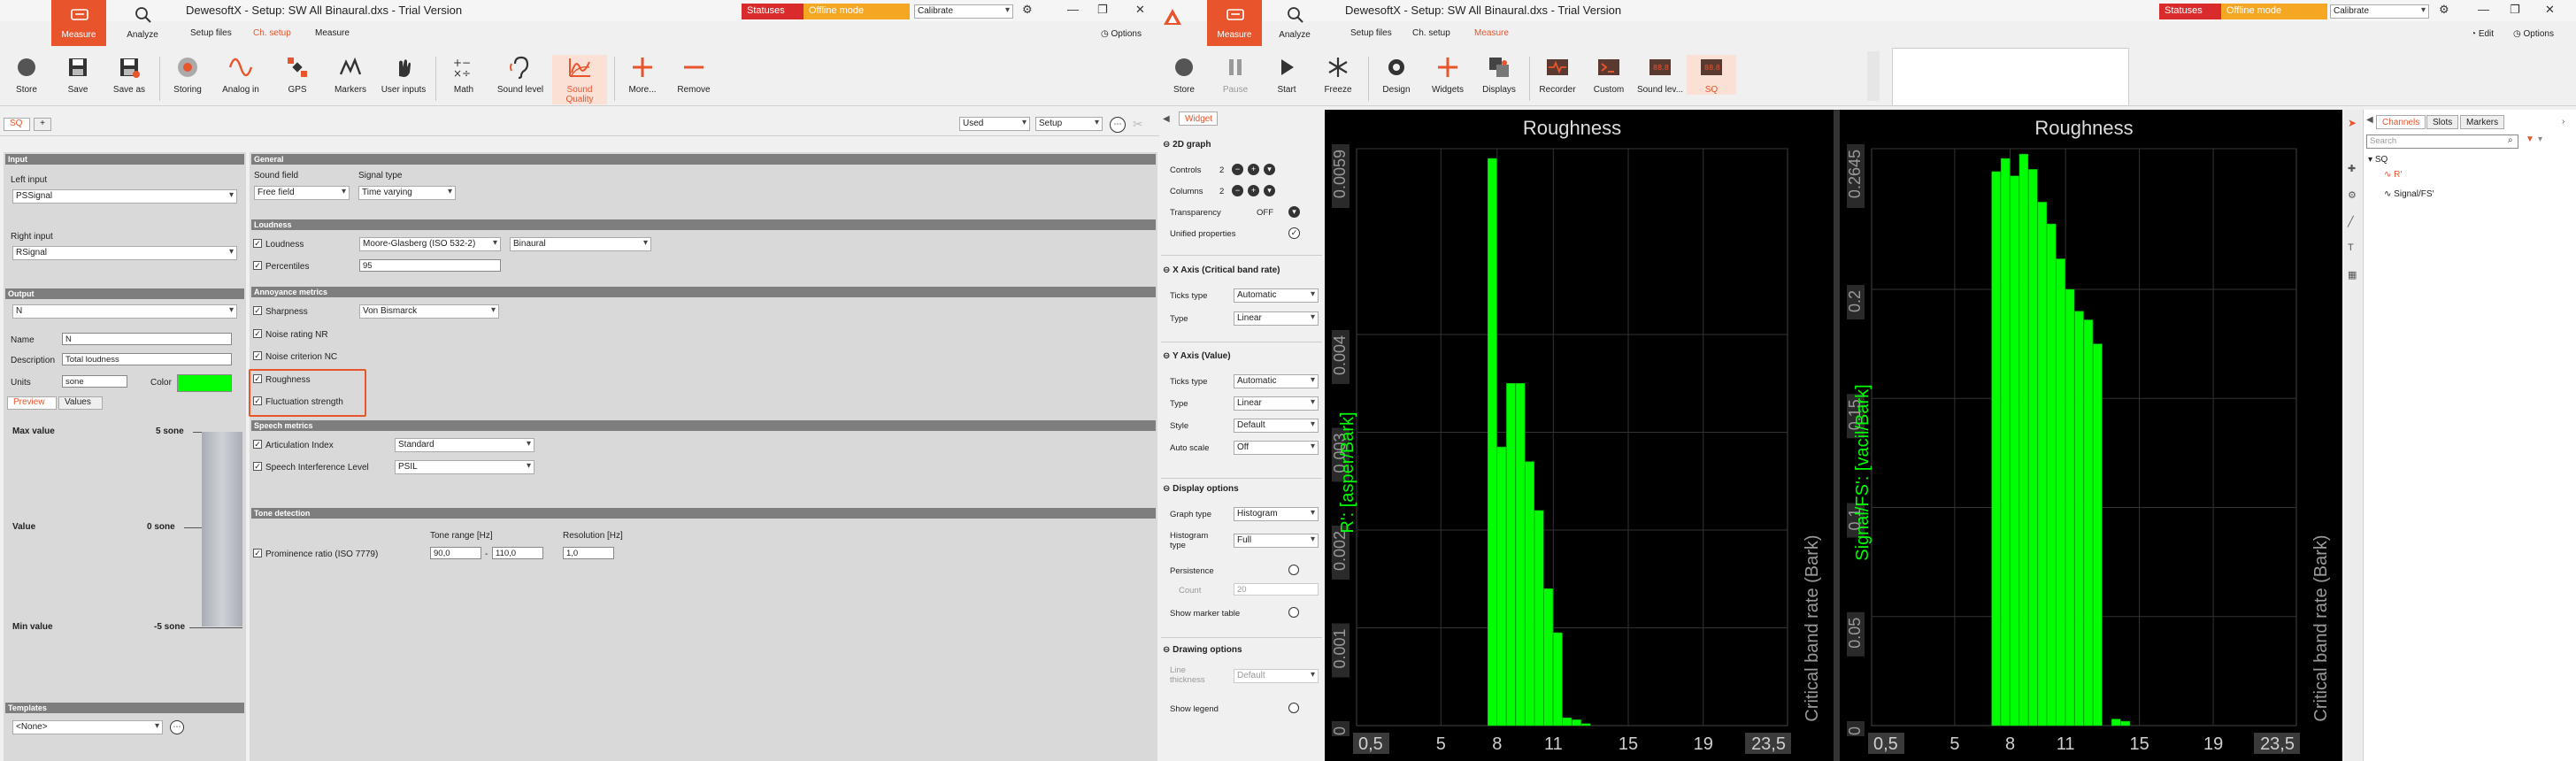  I want to click on templates-select: <None>, so click(87, 727).